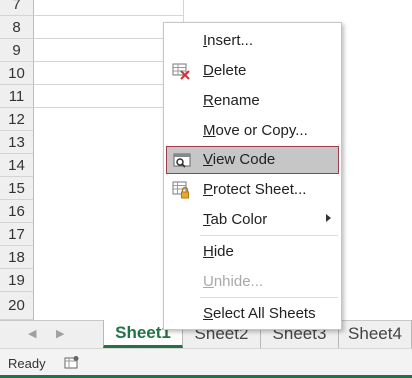 The image size is (412, 378). I want to click on row-number: 9, so click(16, 50).